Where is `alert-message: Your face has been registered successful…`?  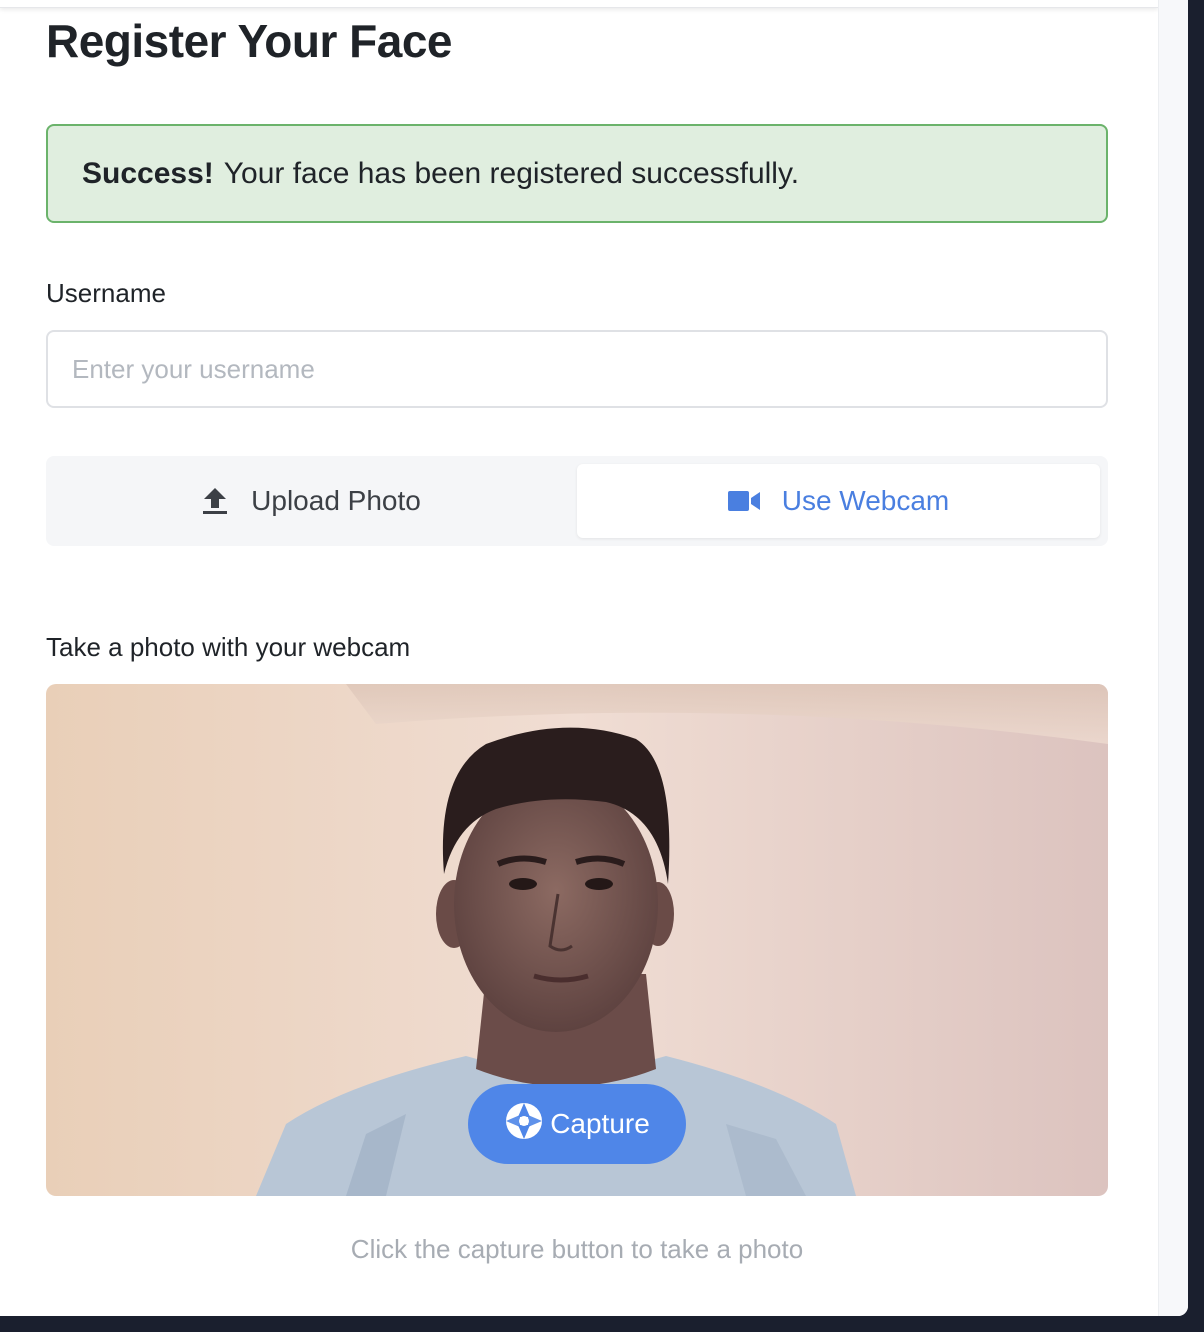 alert-message: Your face has been registered successful… is located at coordinates (511, 173).